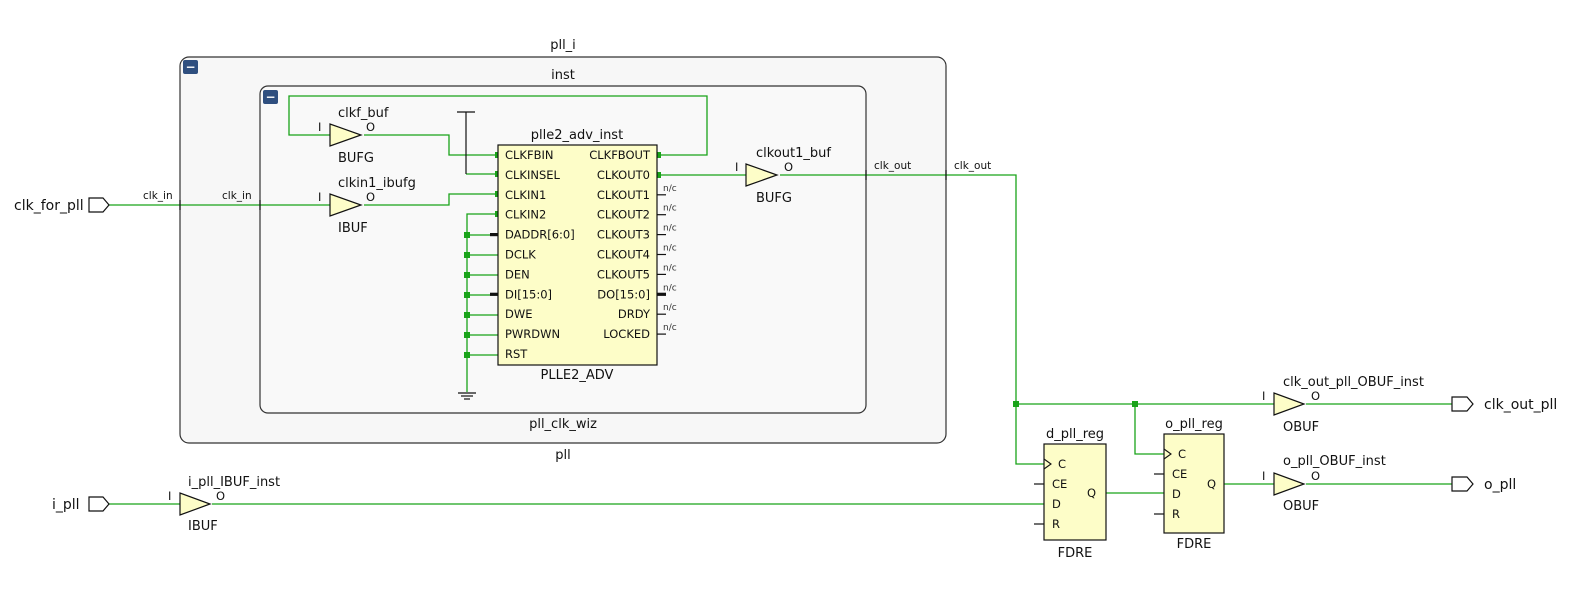 The image size is (1576, 597). I want to click on collapse-inner-button: −, so click(270, 97).